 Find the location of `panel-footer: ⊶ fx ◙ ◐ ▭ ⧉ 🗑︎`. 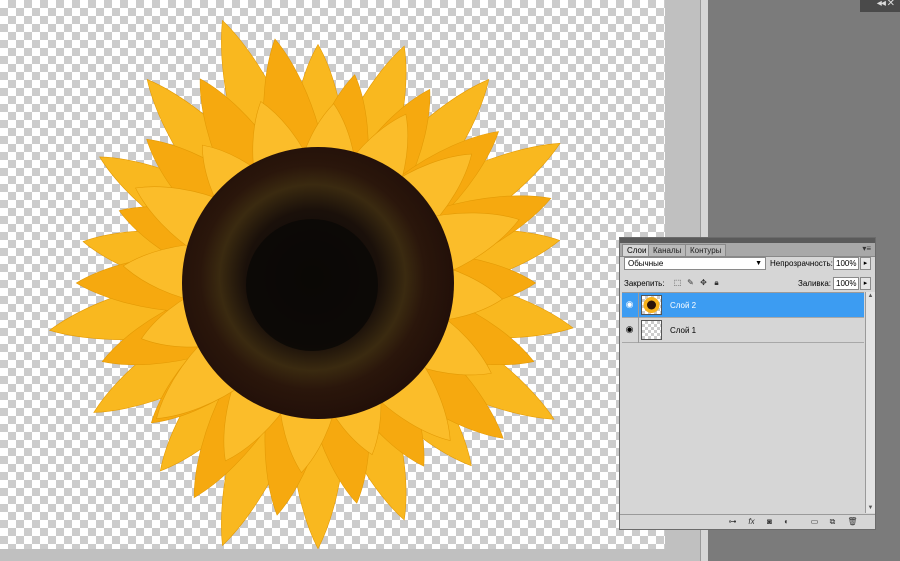

panel-footer: ⊶ fx ◙ ◐ ▭ ⧉ 🗑︎ is located at coordinates (747, 521).